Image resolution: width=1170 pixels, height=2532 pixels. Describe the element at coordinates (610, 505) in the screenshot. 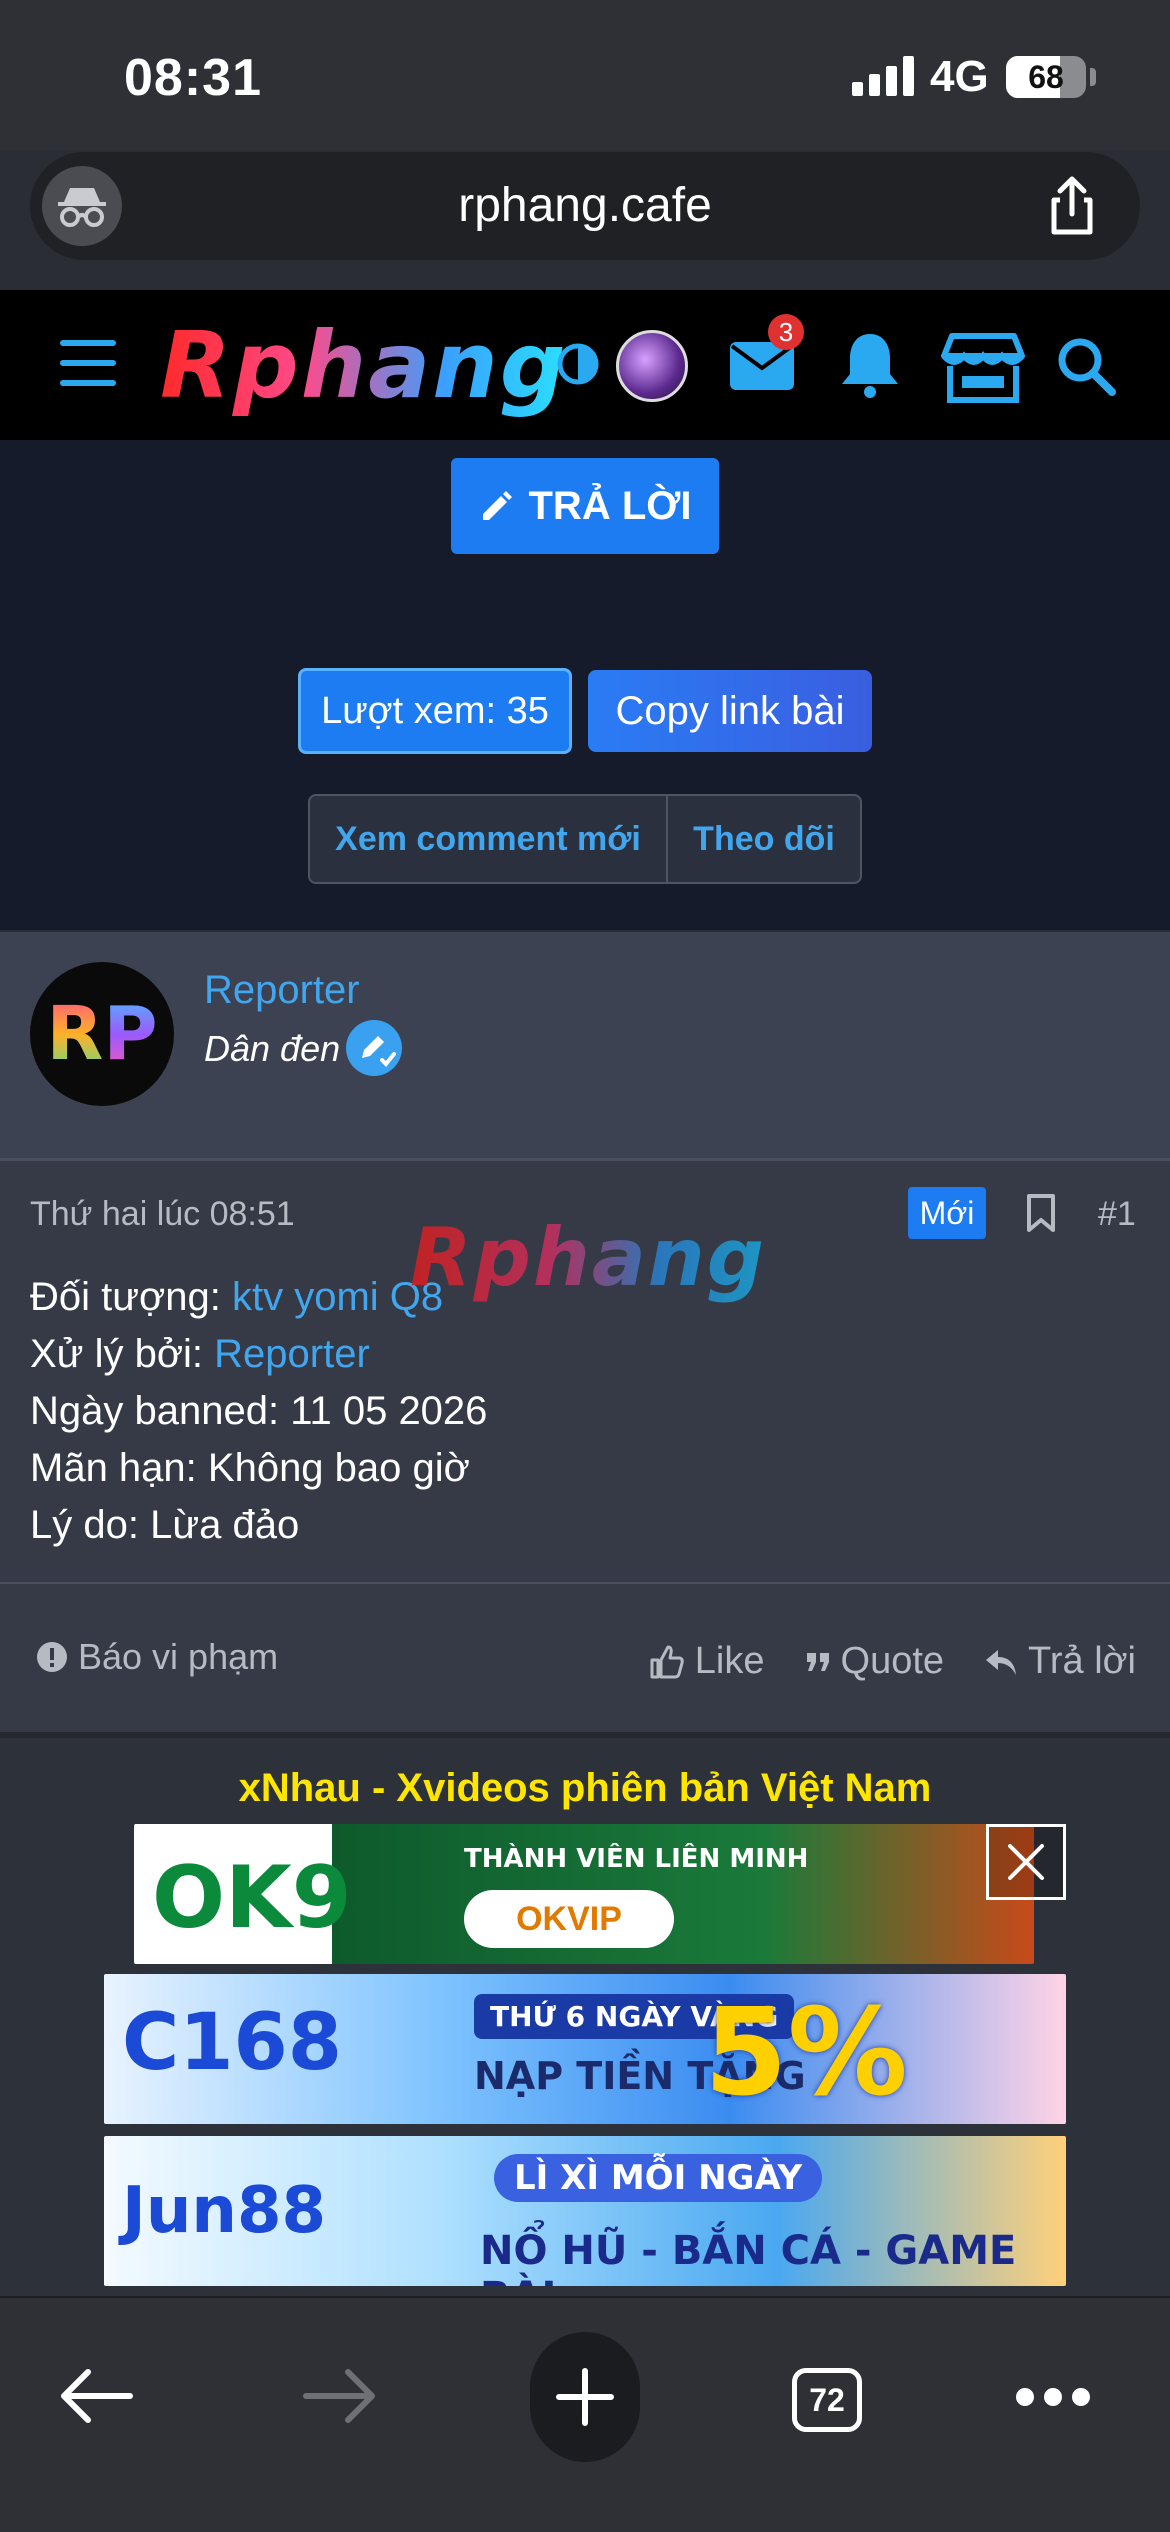

I see `reply-button-label: TRẢ LỜI` at that location.